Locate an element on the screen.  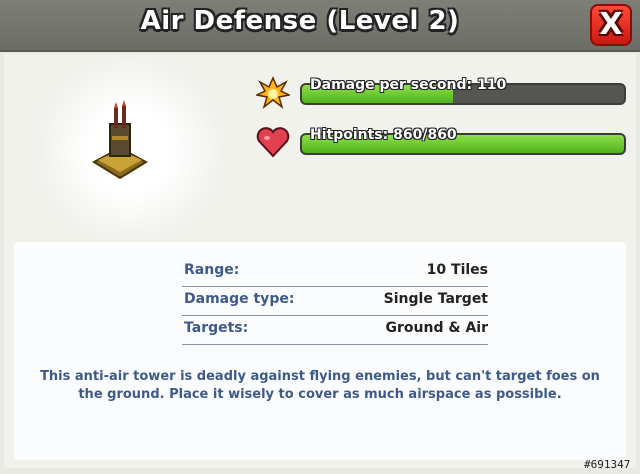
title-bar: Air Defense (Level 2) X is located at coordinates (320, 26).